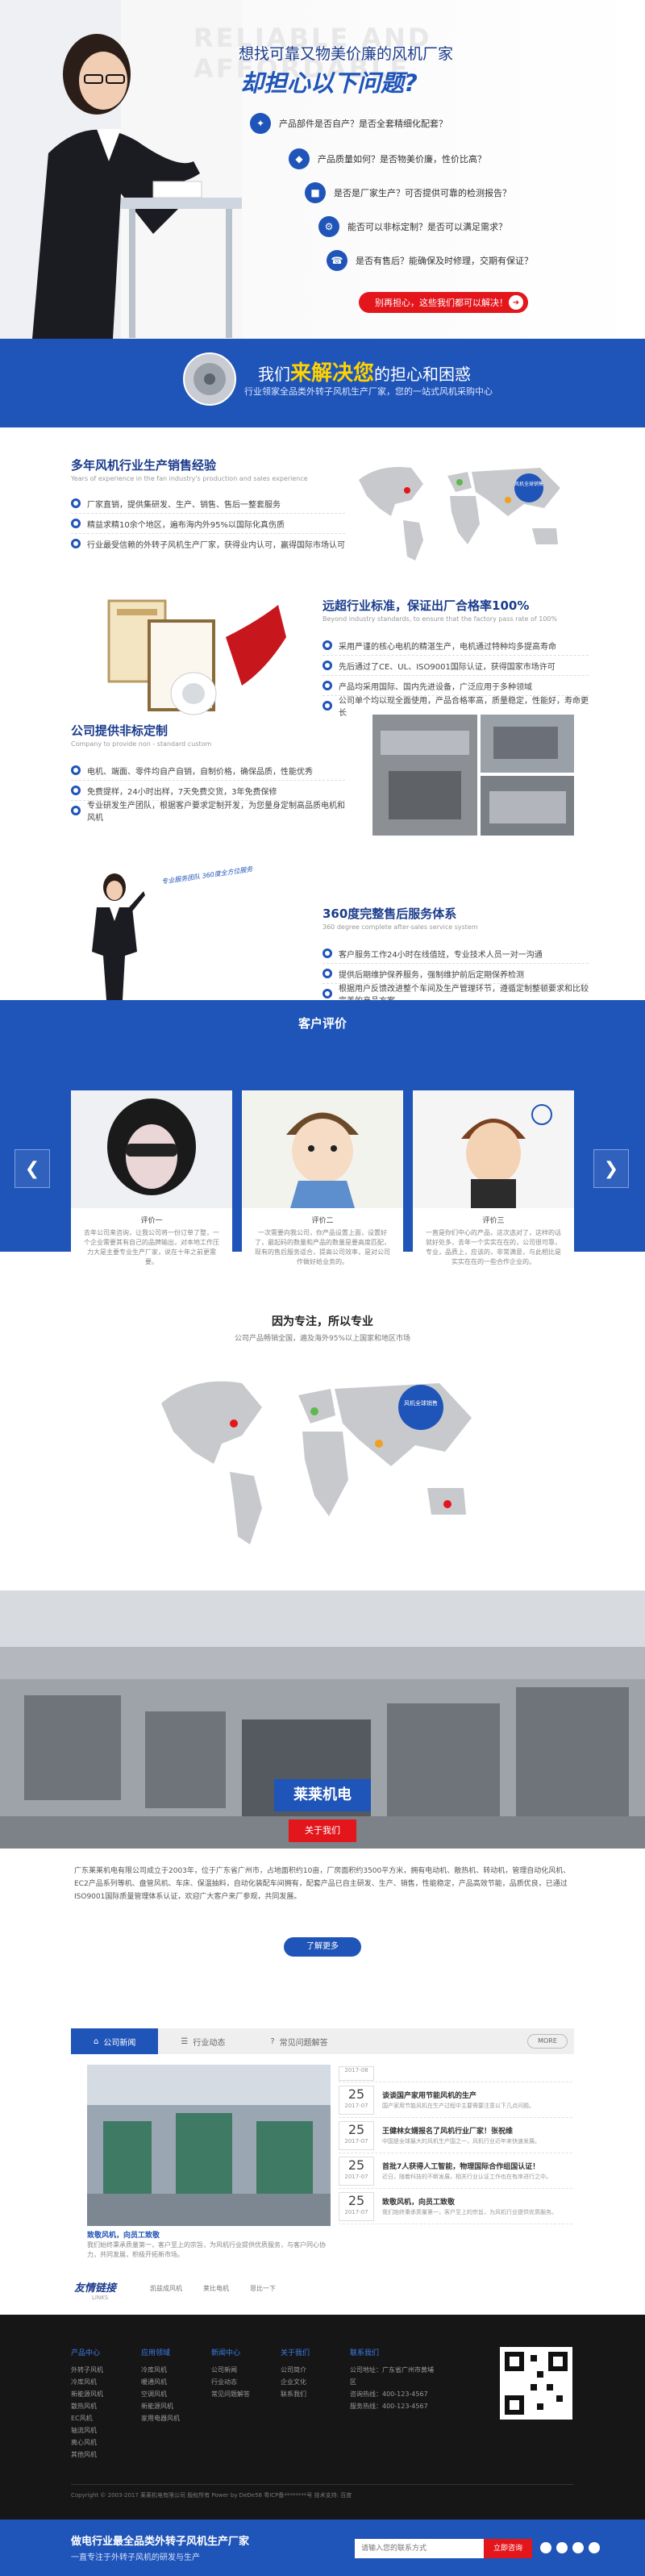 The height and width of the screenshot is (2576, 645). What do you see at coordinates (200, 772) in the screenshot?
I see `bullet-text: 电机、端面、零件均自产自销，自制价格，确保品质，性能优秀` at bounding box center [200, 772].